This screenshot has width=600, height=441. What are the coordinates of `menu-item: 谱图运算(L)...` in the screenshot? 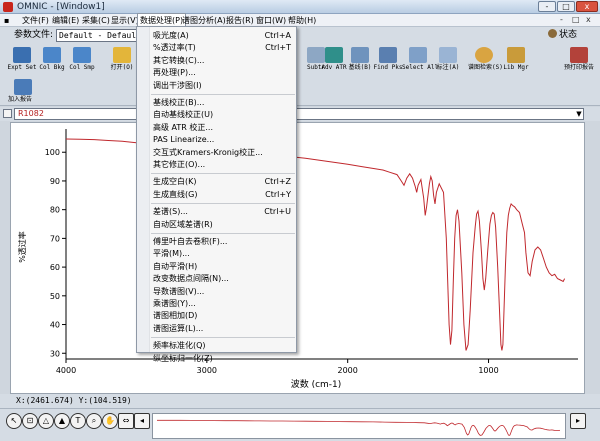 It's located at (224, 328).